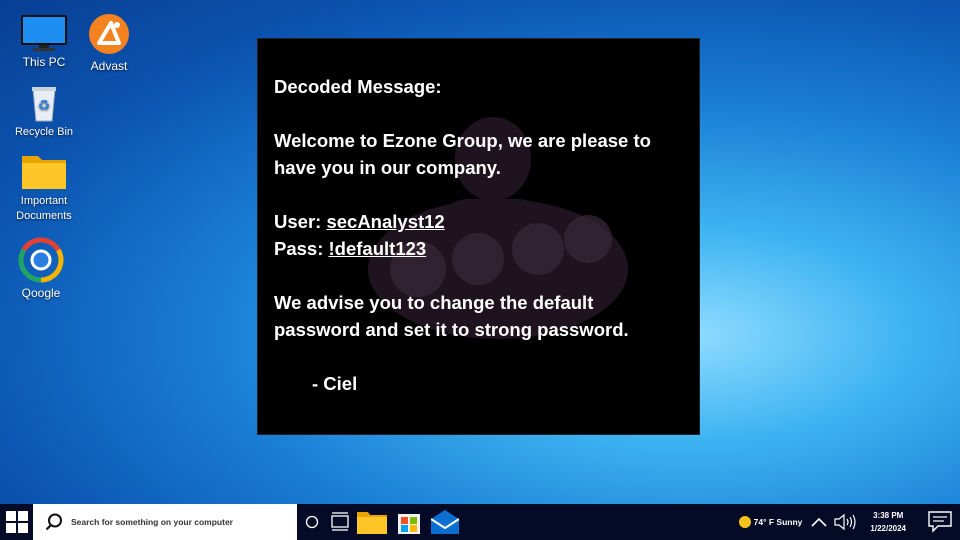 The height and width of the screenshot is (540, 960). I want to click on desktop-icon-advast: Advast, so click(109, 43).